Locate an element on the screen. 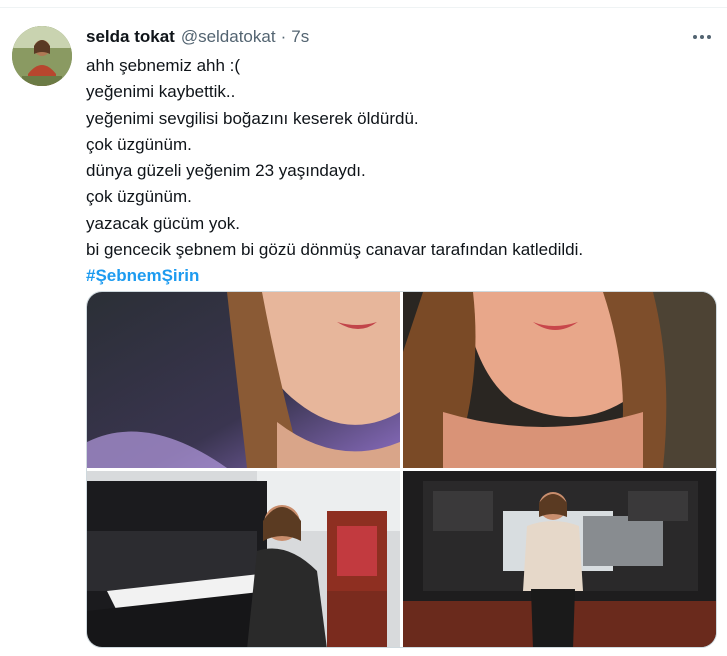 This screenshot has width=727, height=656. hashtag-link: #ŞebnemŞirin is located at coordinates (396, 276).